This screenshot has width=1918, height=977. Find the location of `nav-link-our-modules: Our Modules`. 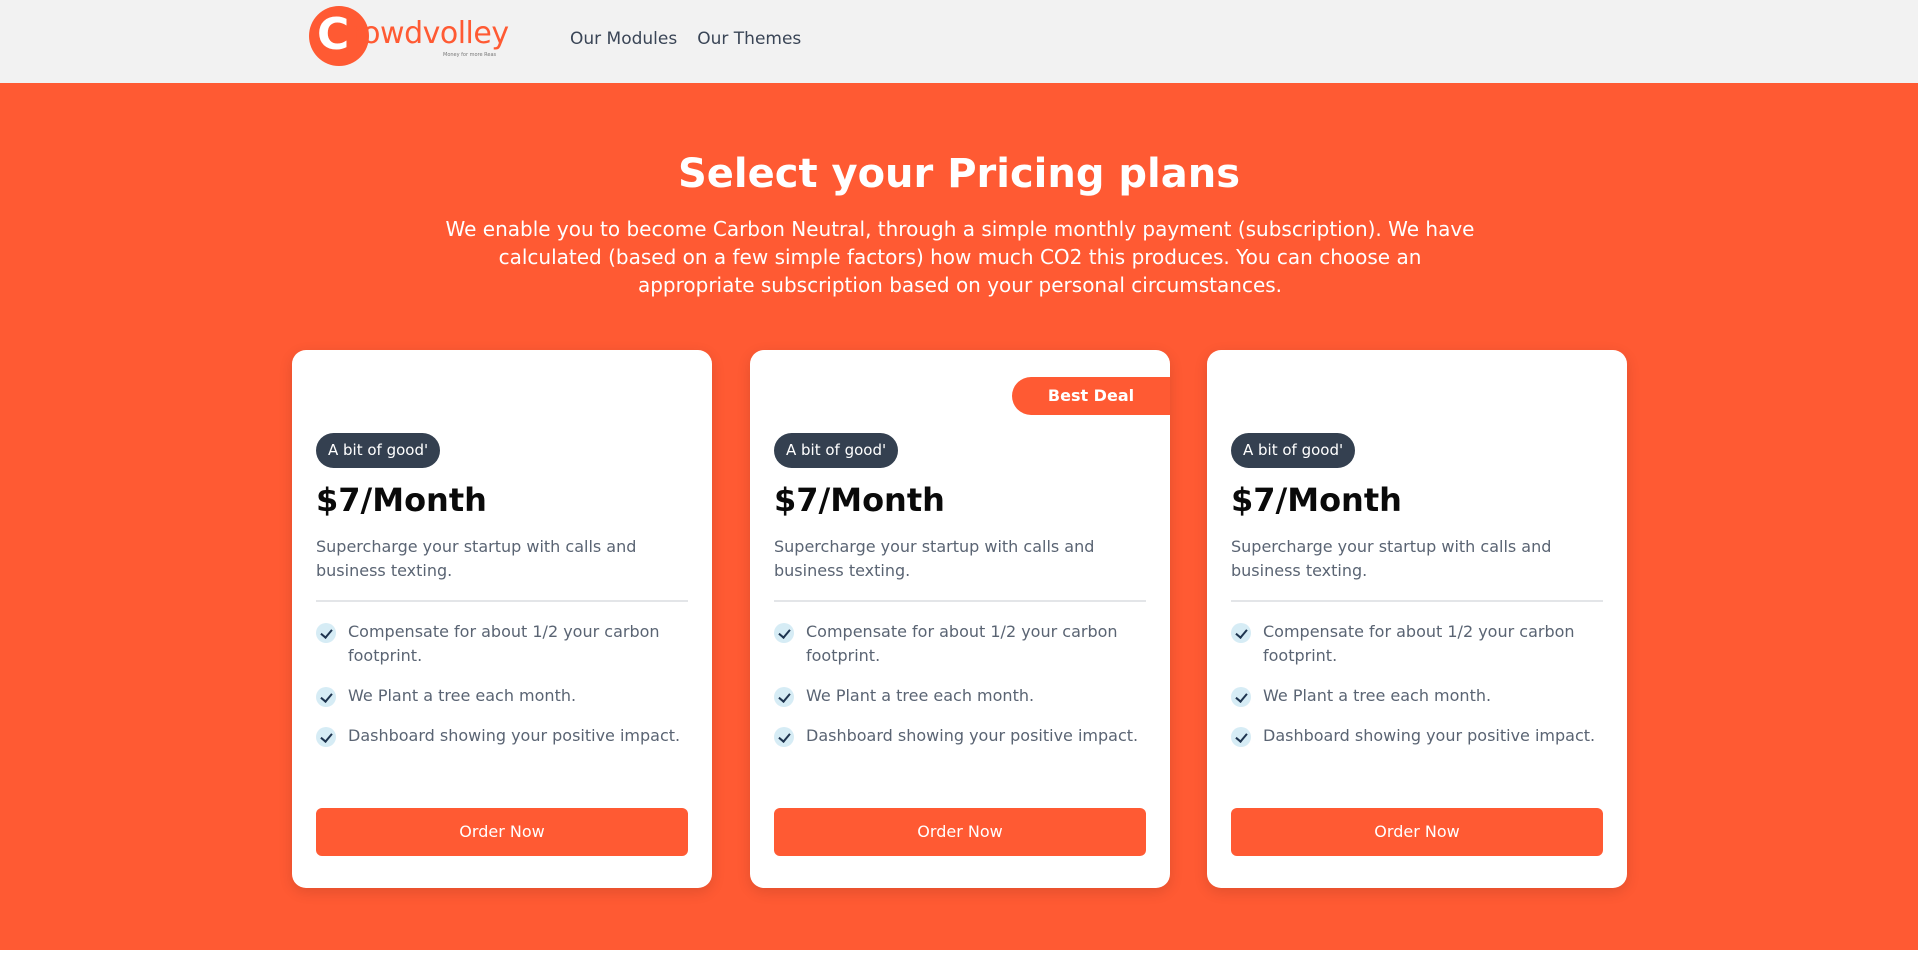

nav-link-our-modules: Our Modules is located at coordinates (623, 39).